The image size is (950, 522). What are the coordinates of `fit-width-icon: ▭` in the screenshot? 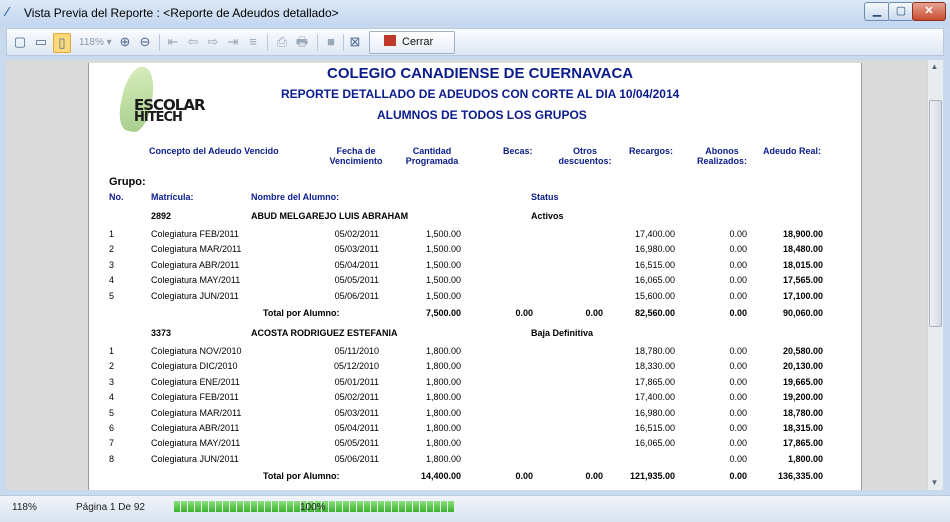 It's located at (41, 42).